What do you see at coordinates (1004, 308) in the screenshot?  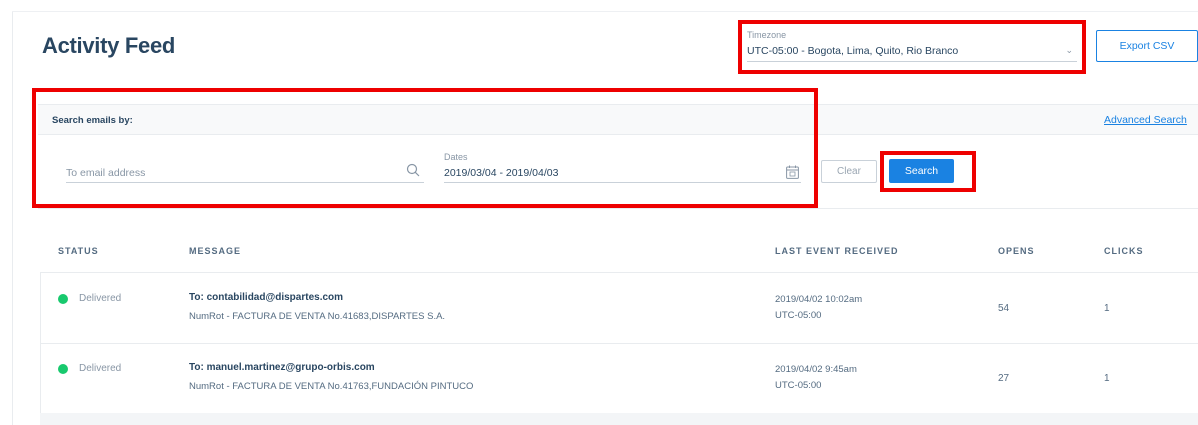 I see `opens-count: 54` at bounding box center [1004, 308].